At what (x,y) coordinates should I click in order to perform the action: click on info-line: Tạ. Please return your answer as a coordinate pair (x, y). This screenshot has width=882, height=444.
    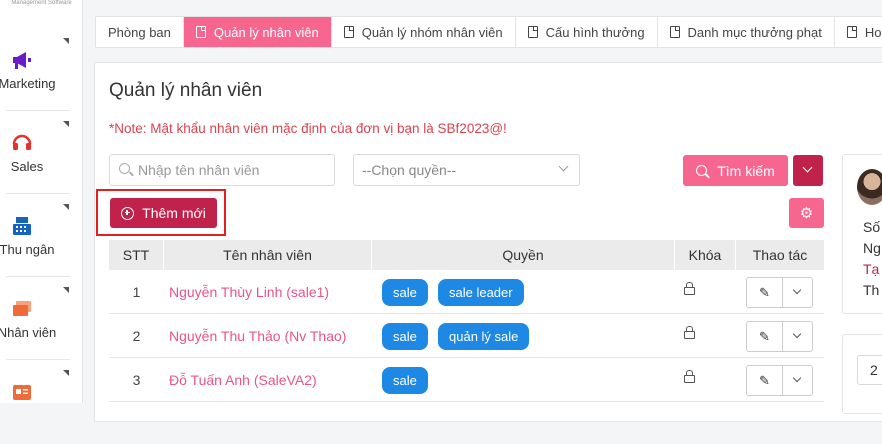
    Looking at the image, I should click on (871, 269).